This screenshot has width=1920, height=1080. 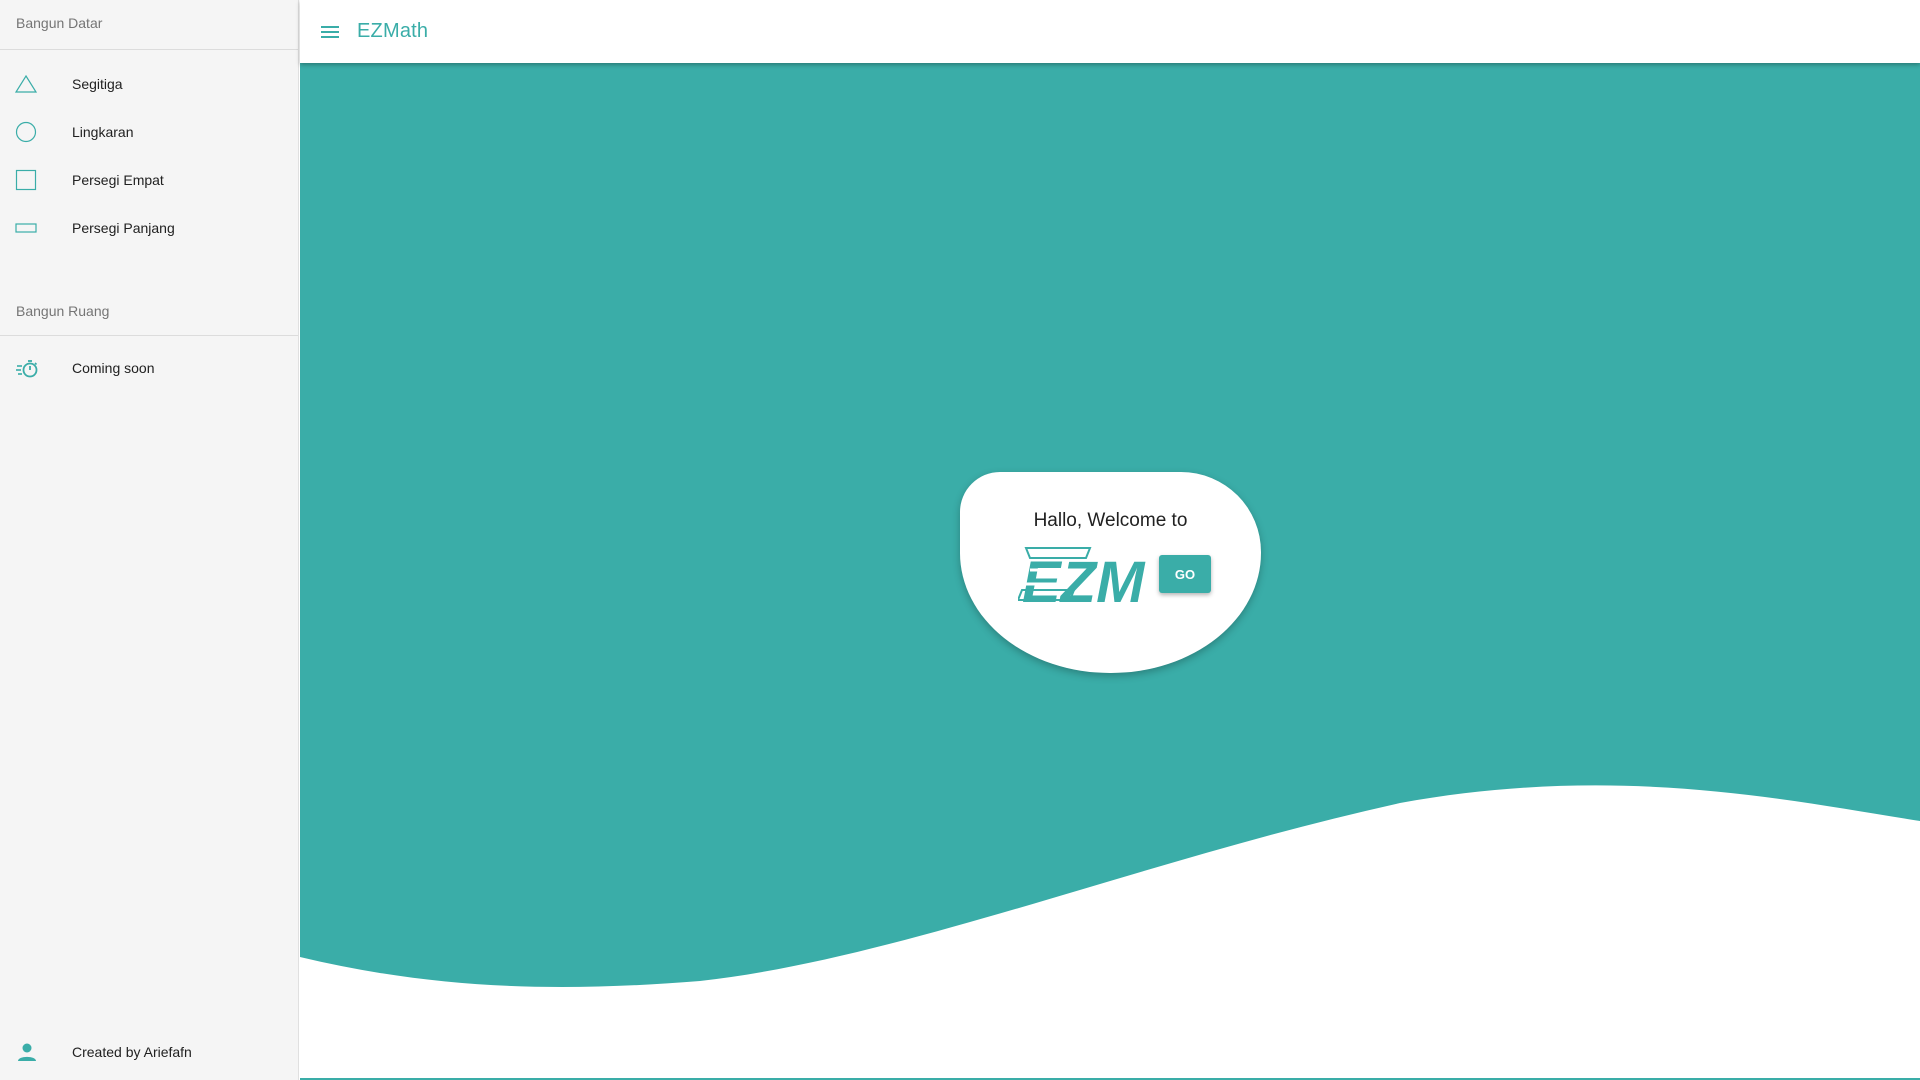 I want to click on welcome-text: Hallo, Welcome to, so click(x=1110, y=520).